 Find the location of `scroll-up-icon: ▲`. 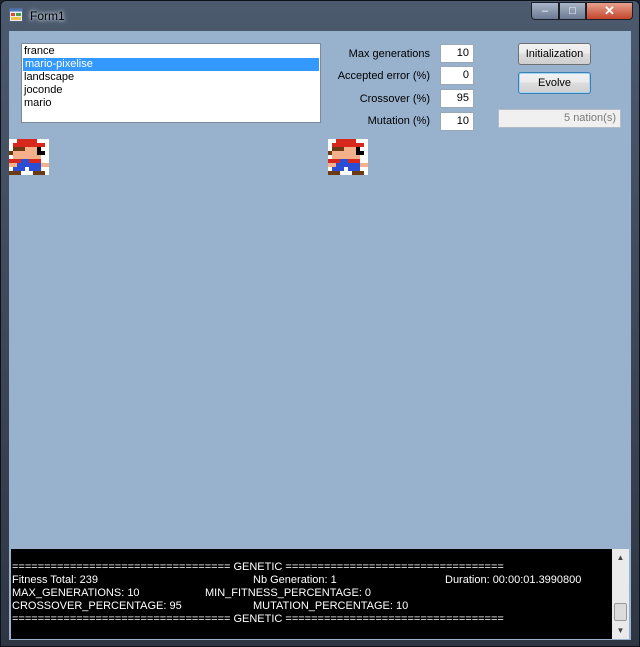

scroll-up-icon: ▲ is located at coordinates (620, 557).